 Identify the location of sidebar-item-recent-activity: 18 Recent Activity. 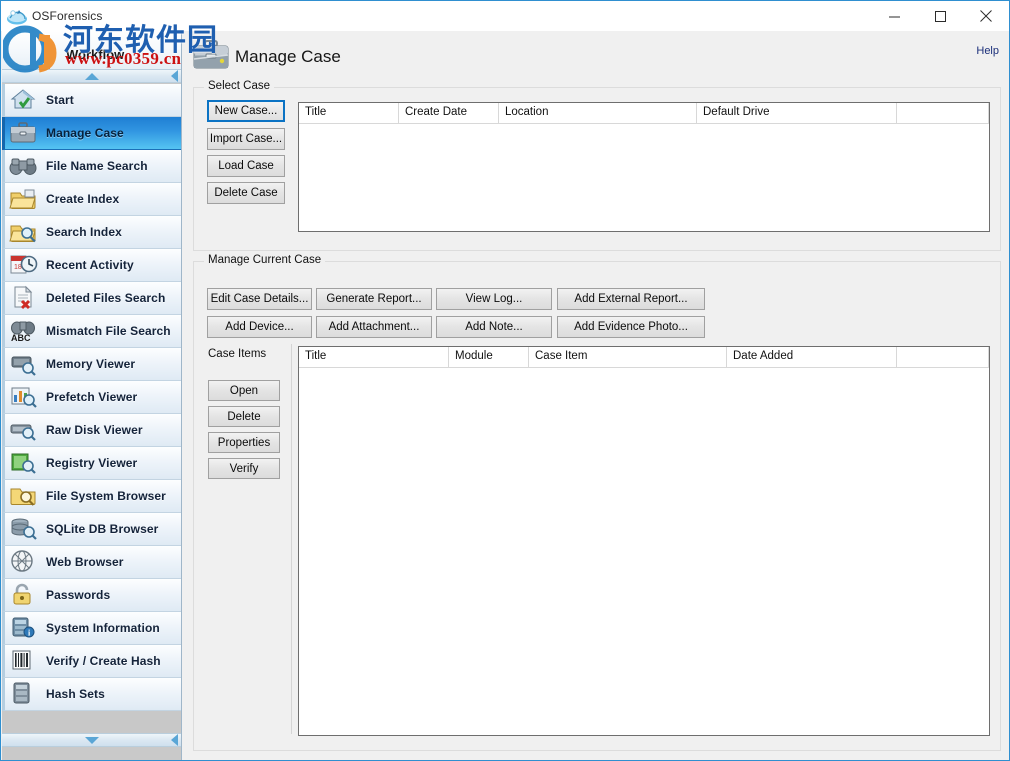
(91, 265).